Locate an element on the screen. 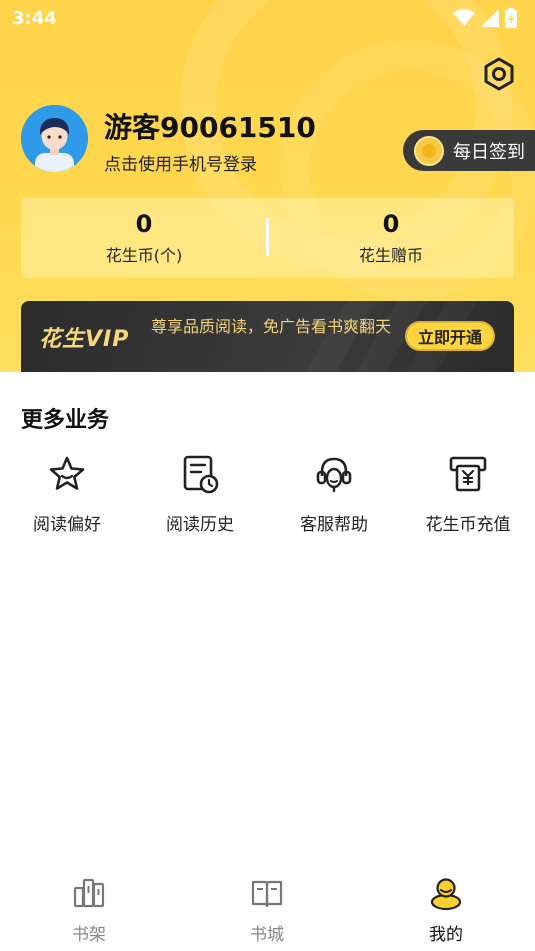  nav-bookshelf: 书架 is located at coordinates (89, 910).